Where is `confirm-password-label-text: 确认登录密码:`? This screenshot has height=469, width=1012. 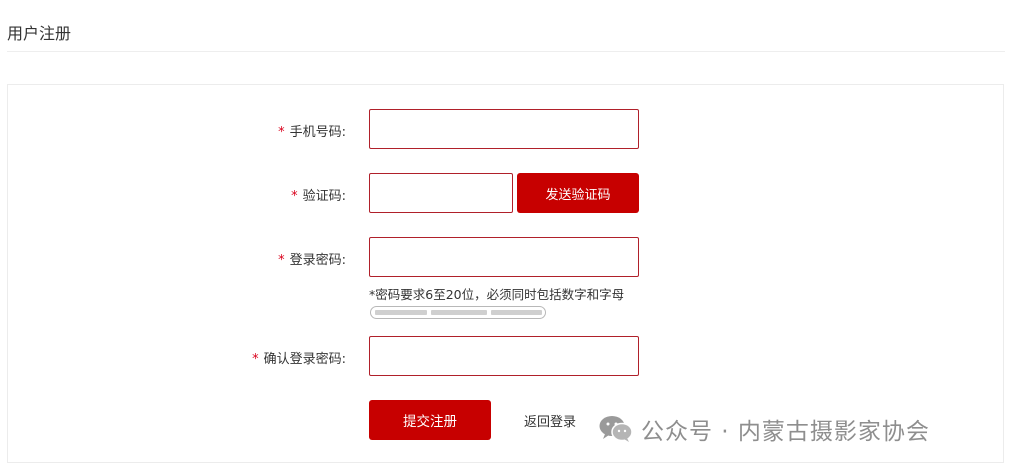
confirm-password-label-text: 确认登录密码: is located at coordinates (304, 359).